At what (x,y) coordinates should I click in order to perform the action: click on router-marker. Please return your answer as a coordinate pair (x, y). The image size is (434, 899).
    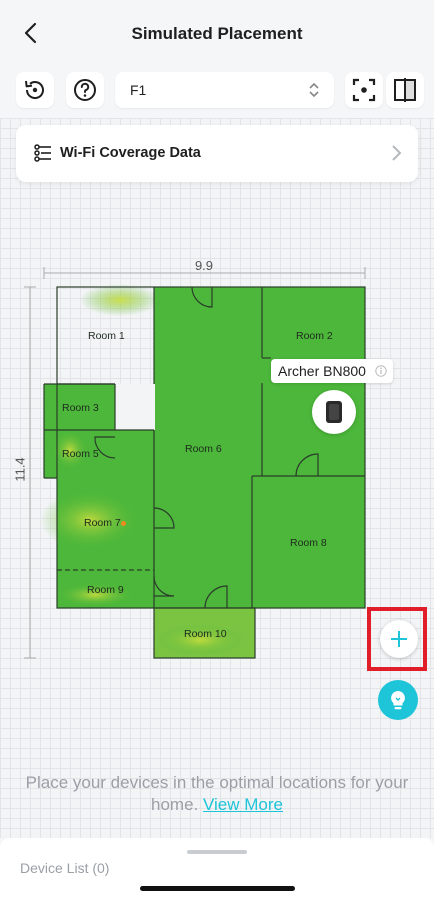
    Looking at the image, I should click on (334, 412).